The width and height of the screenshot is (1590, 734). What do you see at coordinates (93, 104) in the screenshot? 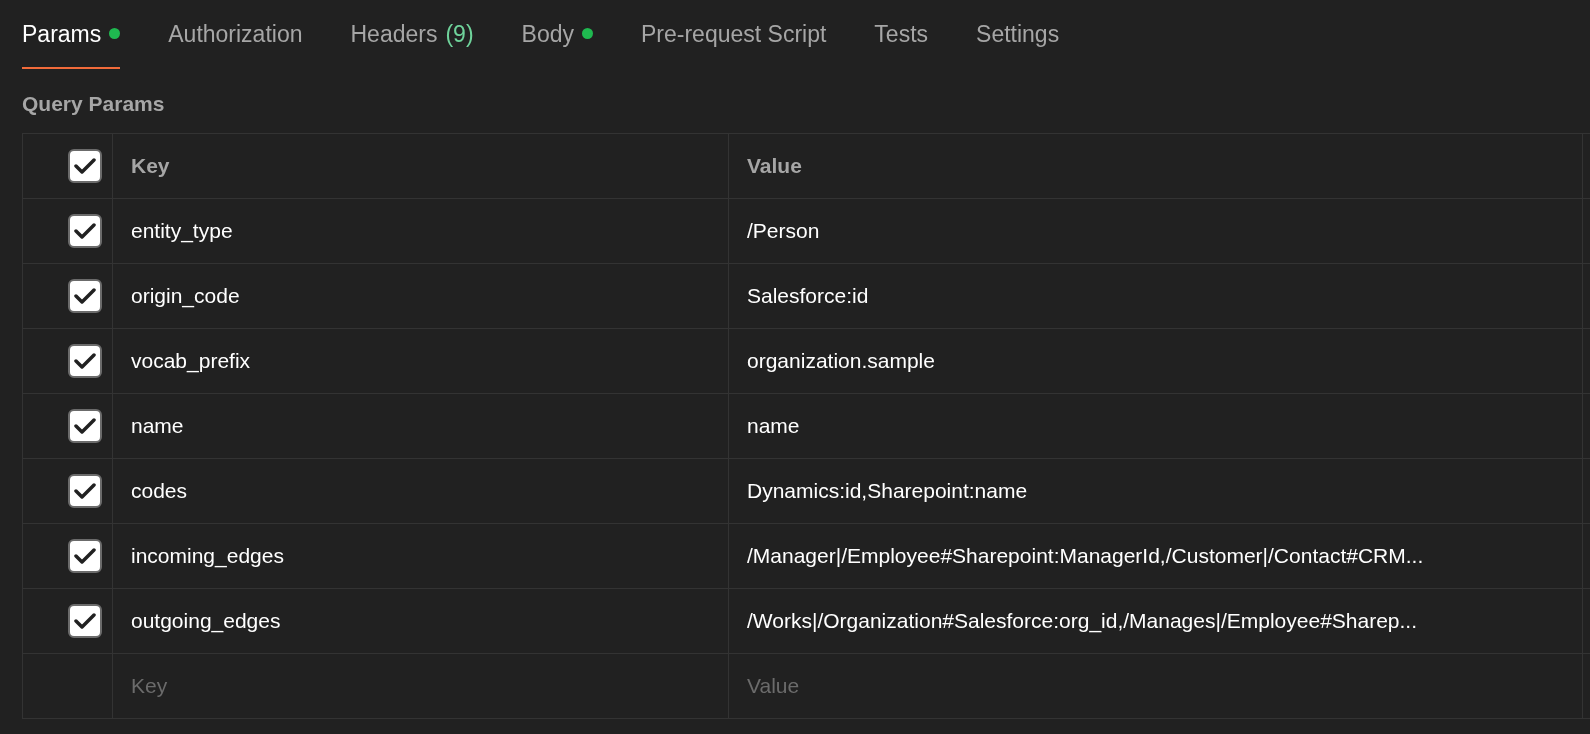
I see `section-title: Query Params` at bounding box center [93, 104].